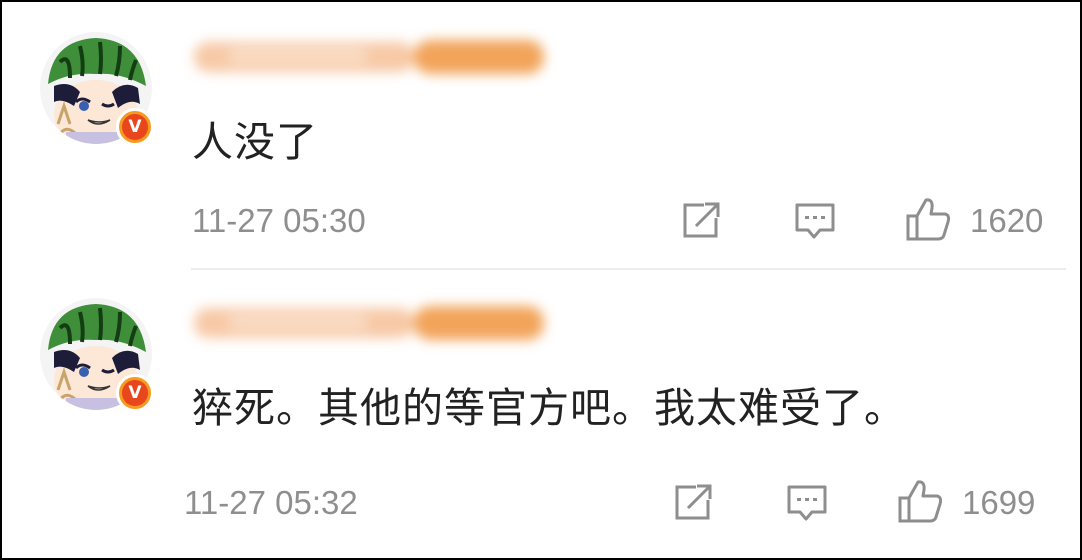  What do you see at coordinates (255, 142) in the screenshot?
I see `comment-text: 人没了` at bounding box center [255, 142].